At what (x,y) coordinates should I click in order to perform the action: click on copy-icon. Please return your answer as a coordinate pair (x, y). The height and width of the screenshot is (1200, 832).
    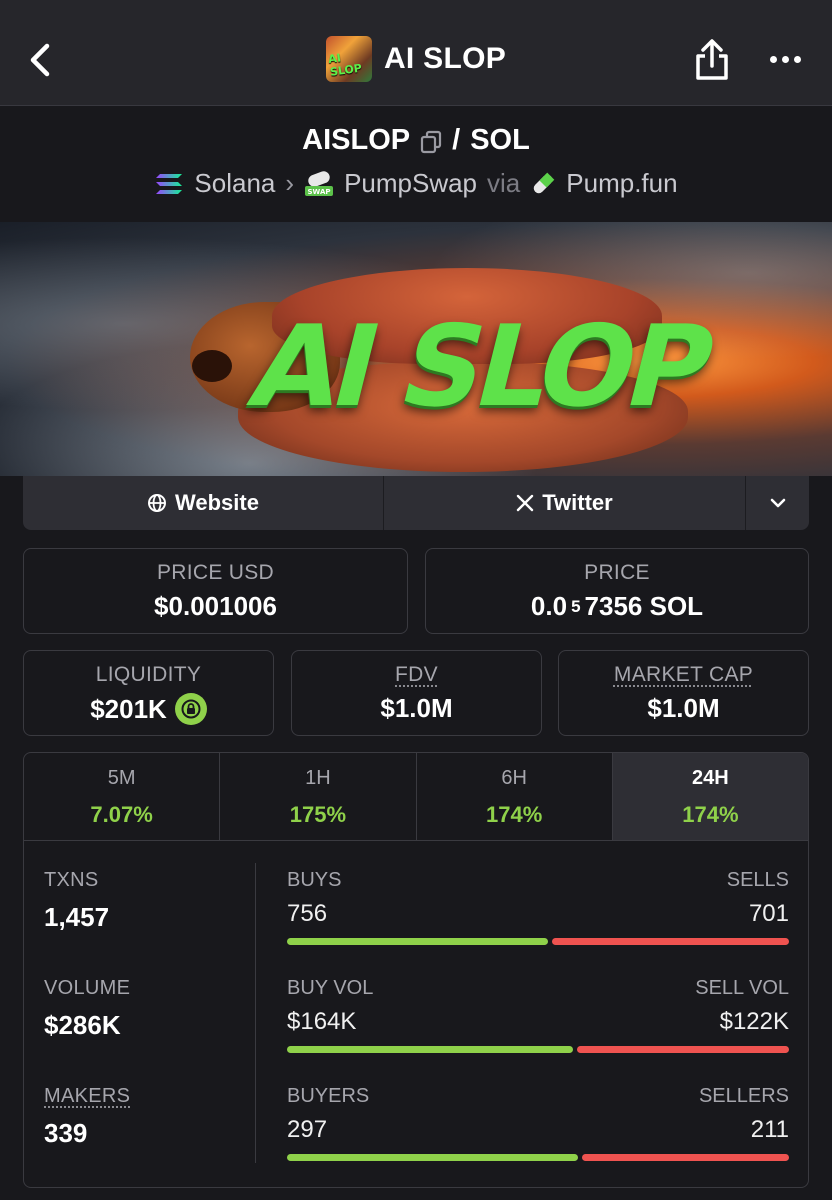
    Looking at the image, I should click on (431, 141).